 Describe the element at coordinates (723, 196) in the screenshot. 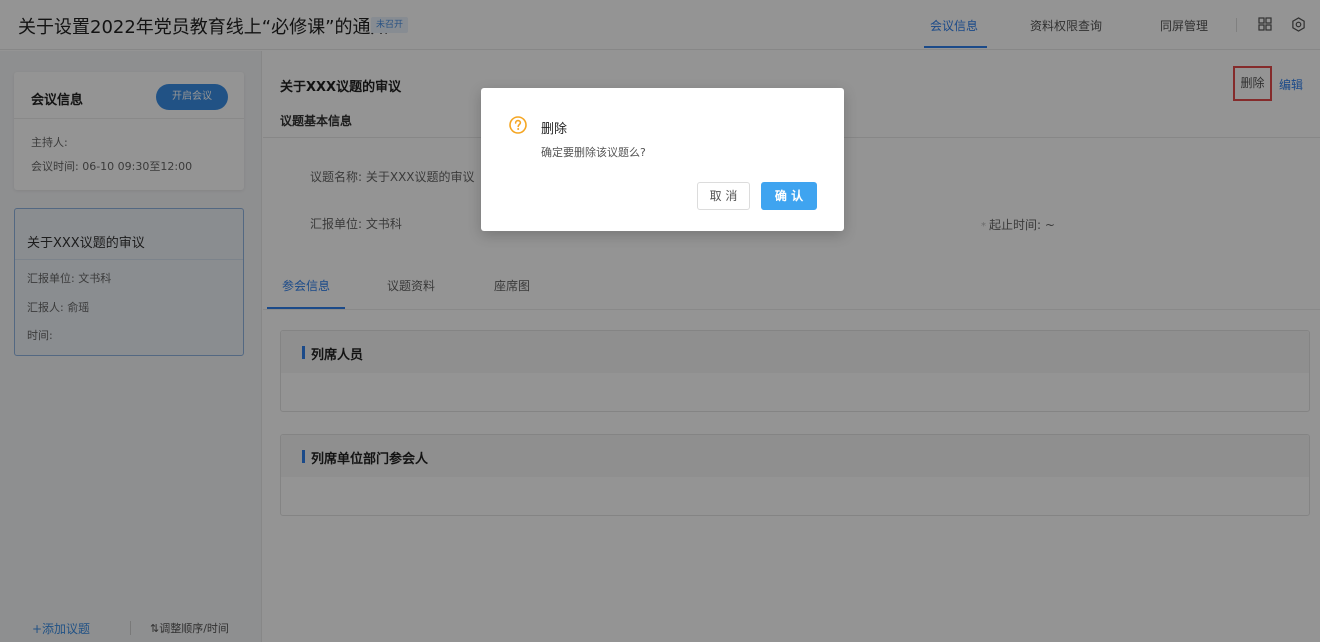

I see `cancel-button: 取 消` at that location.